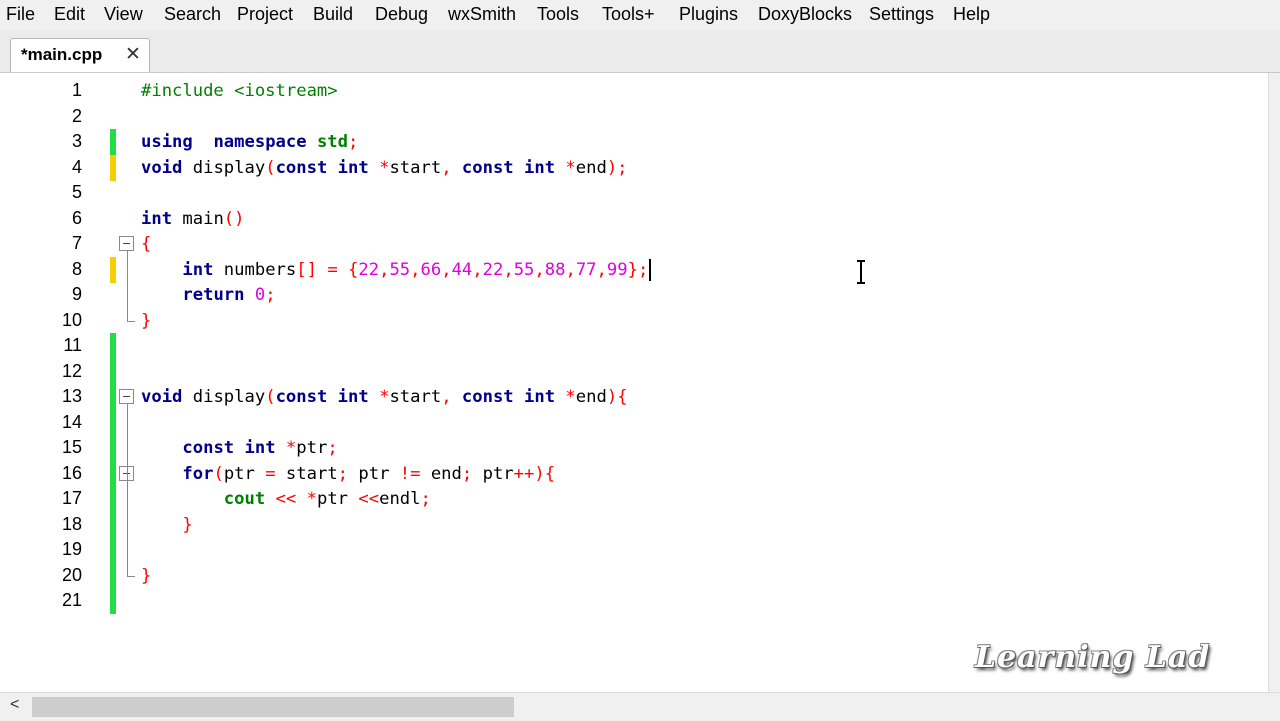 This screenshot has width=1280, height=721. Describe the element at coordinates (369, 499) in the screenshot. I see `token-op: <<` at that location.